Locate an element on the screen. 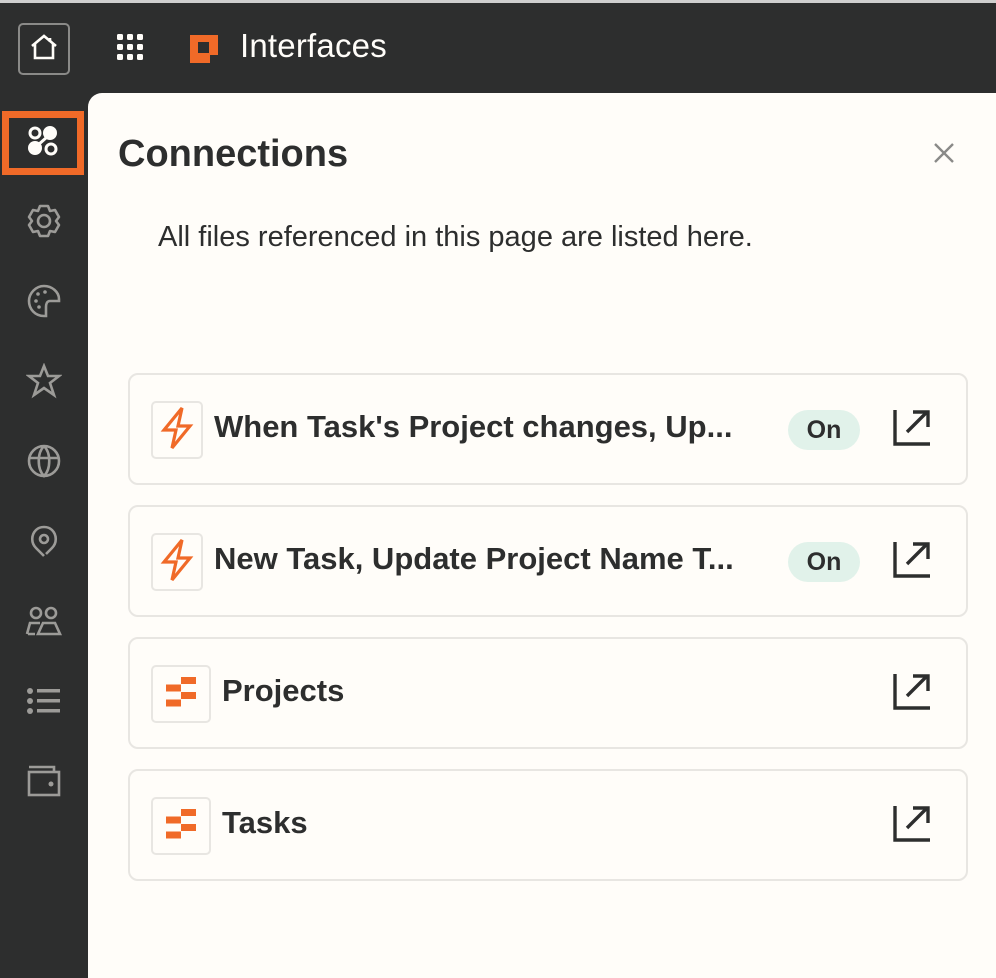 This screenshot has height=978, width=996. map-pin-icon is located at coordinates (44, 543).